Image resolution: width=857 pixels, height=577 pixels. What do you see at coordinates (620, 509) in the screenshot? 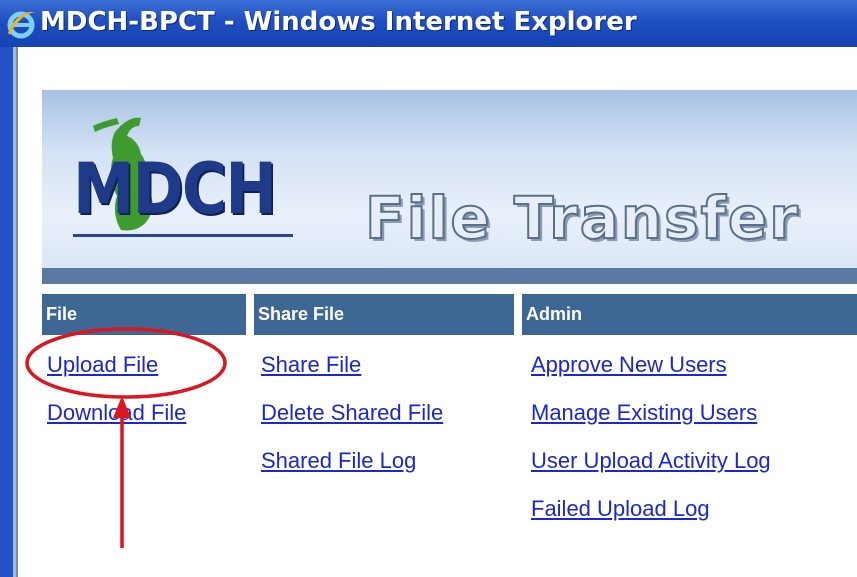
I see `failed-upload-log-link: Failed Upload Log` at bounding box center [620, 509].